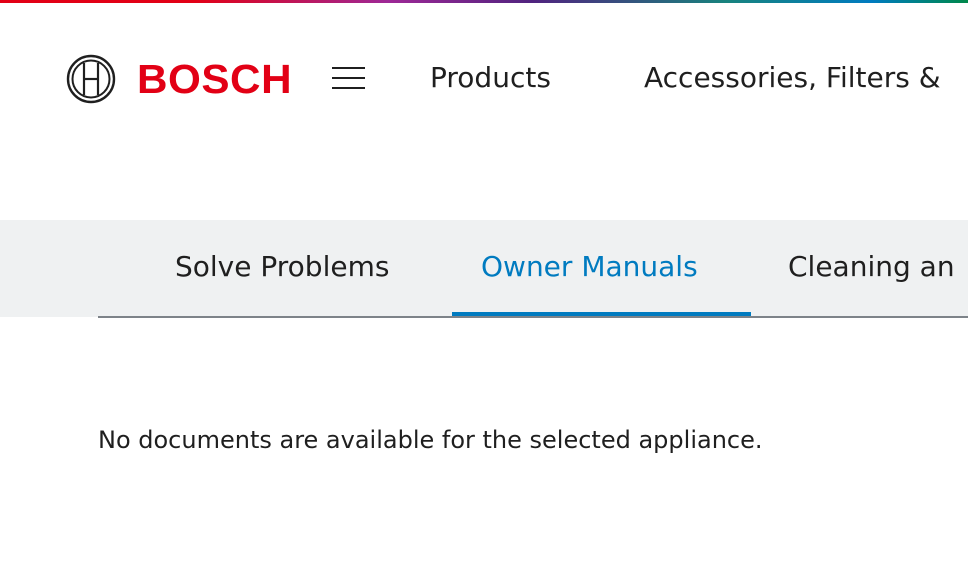 The image size is (968, 578). What do you see at coordinates (282, 267) in the screenshot?
I see `tab-solve-problems: Solve Problems` at bounding box center [282, 267].